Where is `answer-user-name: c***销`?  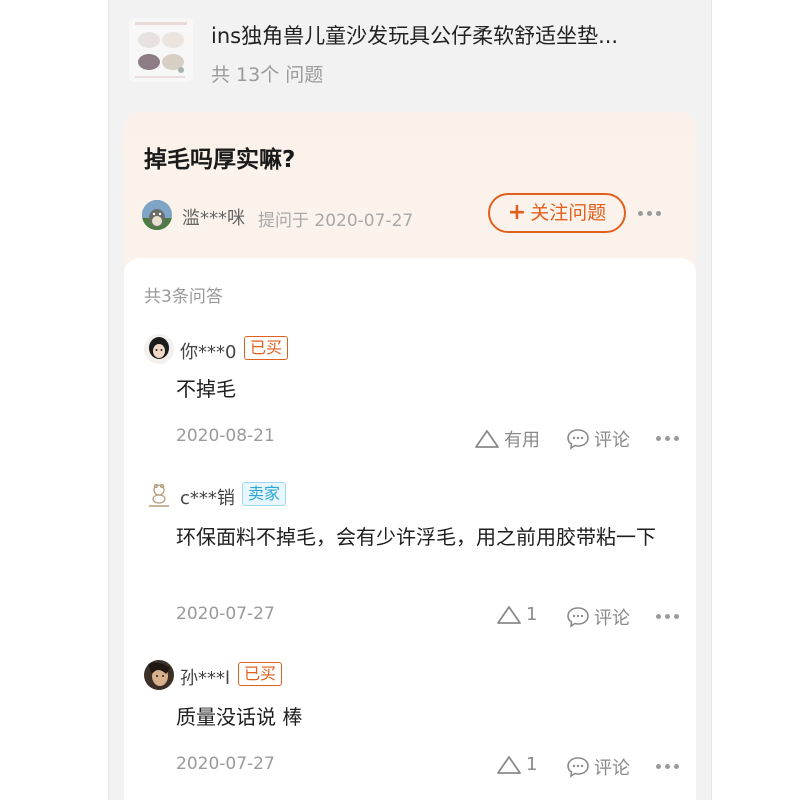 answer-user-name: c***销 is located at coordinates (207, 498).